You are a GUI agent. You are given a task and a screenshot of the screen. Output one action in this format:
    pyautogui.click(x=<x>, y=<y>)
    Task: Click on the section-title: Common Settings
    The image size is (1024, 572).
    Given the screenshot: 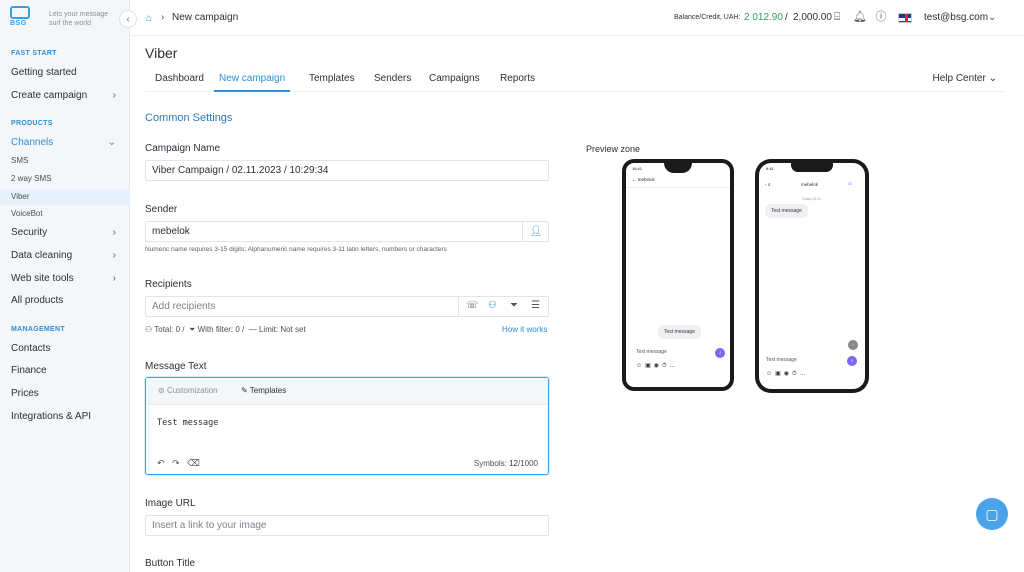 What is the action you would take?
    pyautogui.click(x=189, y=118)
    